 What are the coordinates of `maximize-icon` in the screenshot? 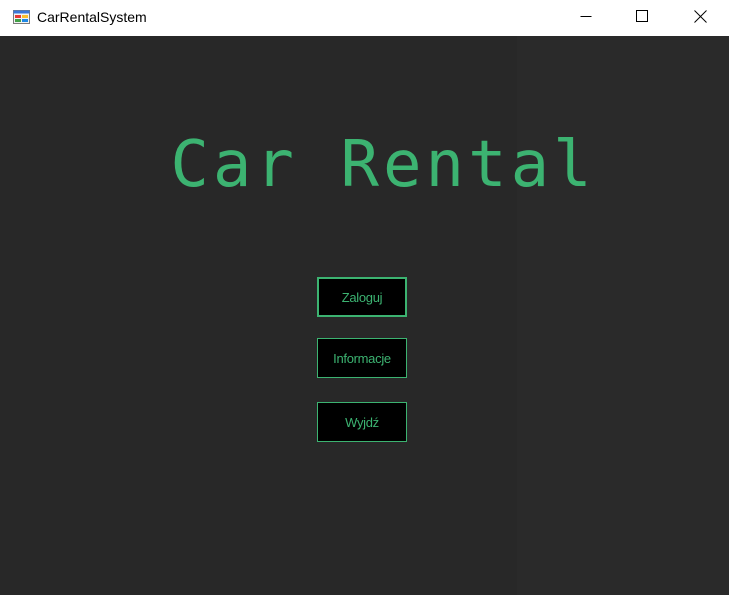 It's located at (642, 16).